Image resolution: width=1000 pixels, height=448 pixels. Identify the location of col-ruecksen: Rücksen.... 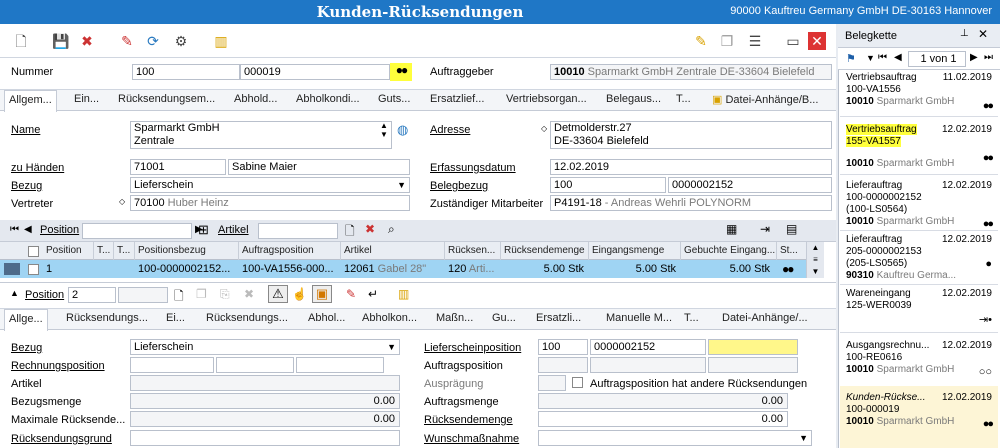
(471, 250).